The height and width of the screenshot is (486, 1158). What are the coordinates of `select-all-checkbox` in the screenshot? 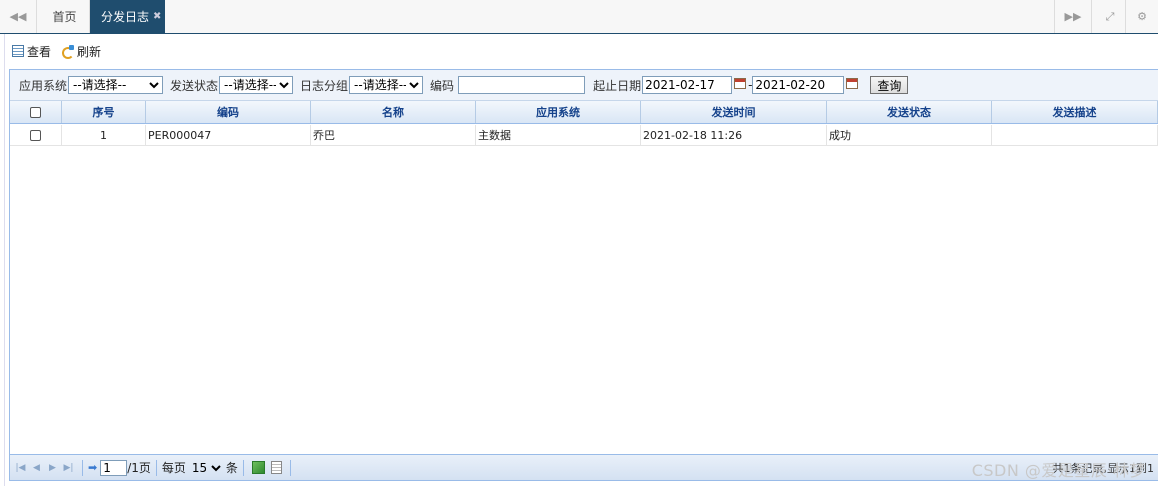 It's located at (35, 112).